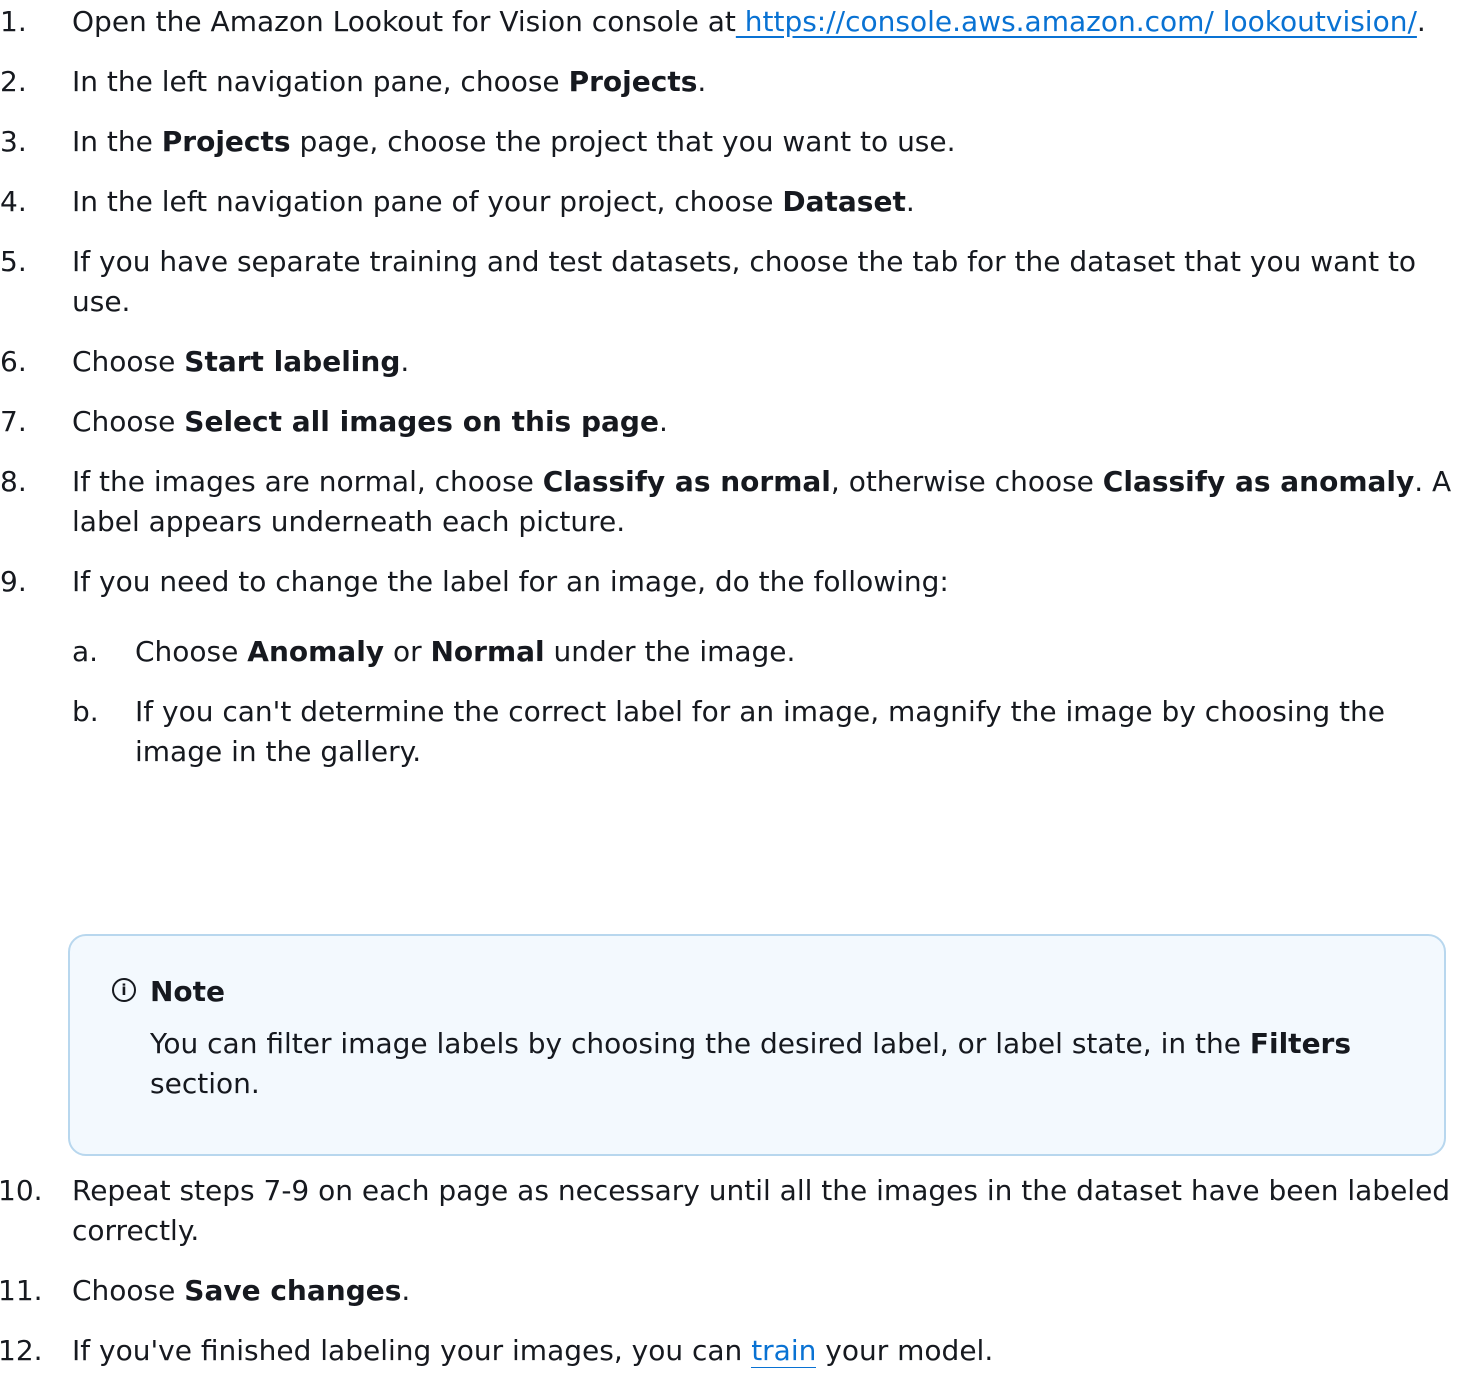  Describe the element at coordinates (13, 201) in the screenshot. I see `step-number: 4.` at that location.